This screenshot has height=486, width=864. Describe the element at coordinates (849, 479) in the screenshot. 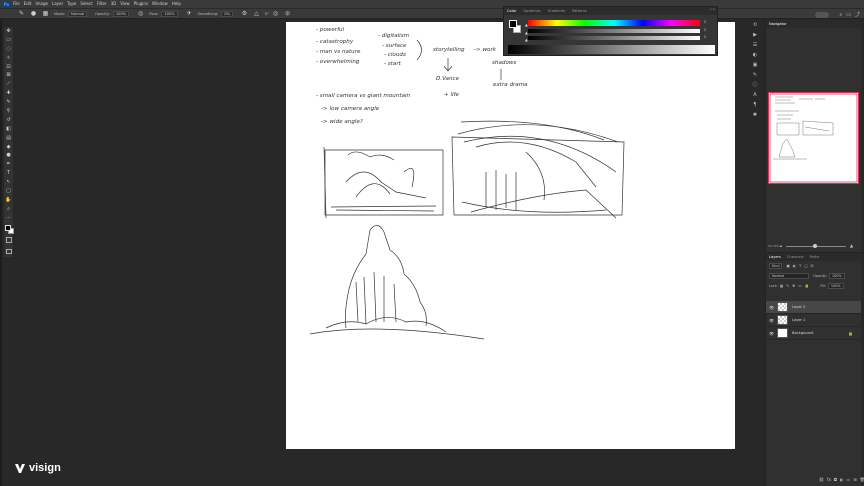

I see `group-icon: ▭` at that location.